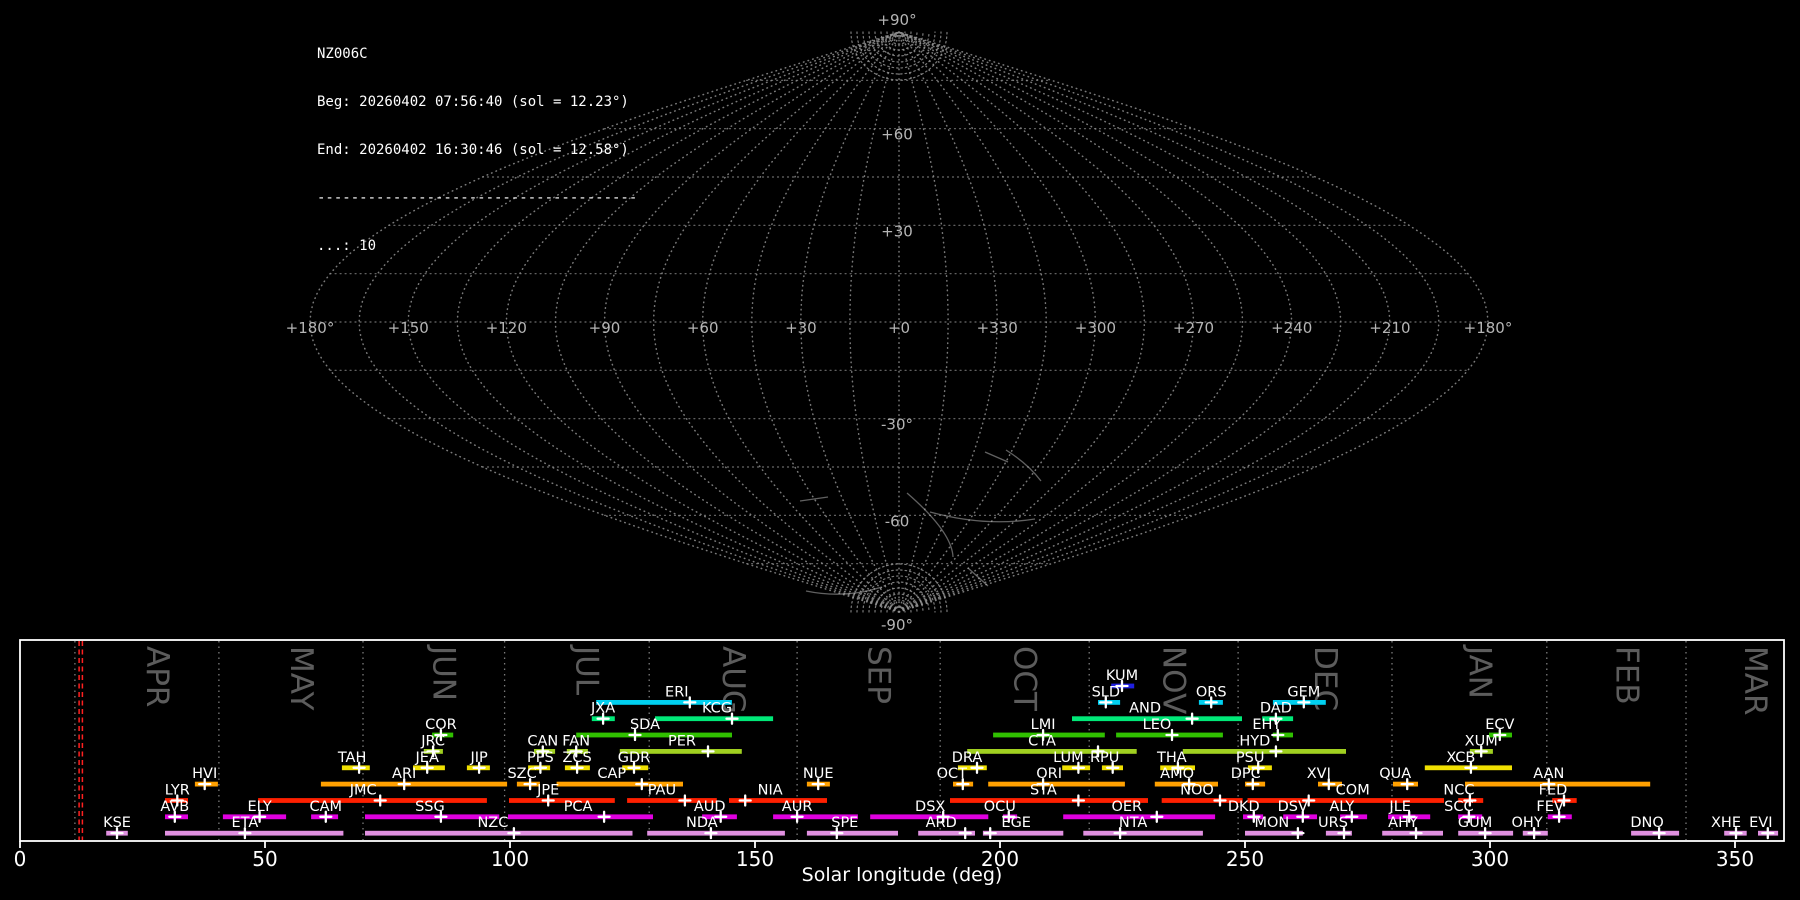 This screenshot has height=900, width=1800. I want to click on shower-code-label: PAU, so click(662, 791).